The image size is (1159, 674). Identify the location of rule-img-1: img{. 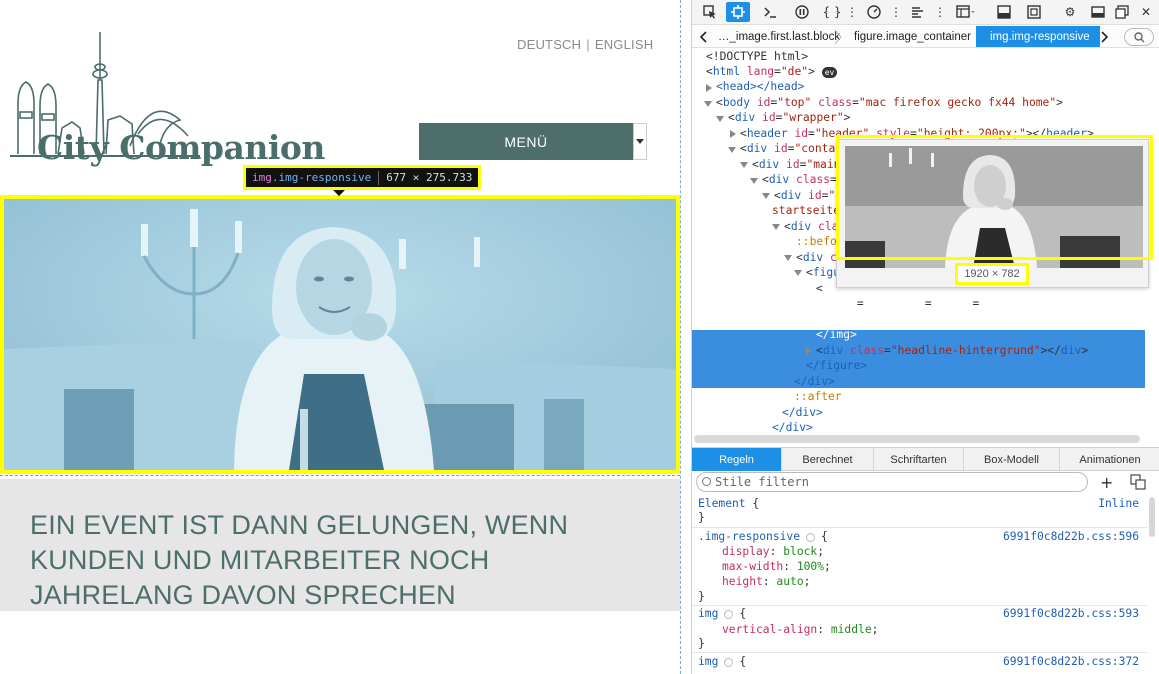
(722, 613).